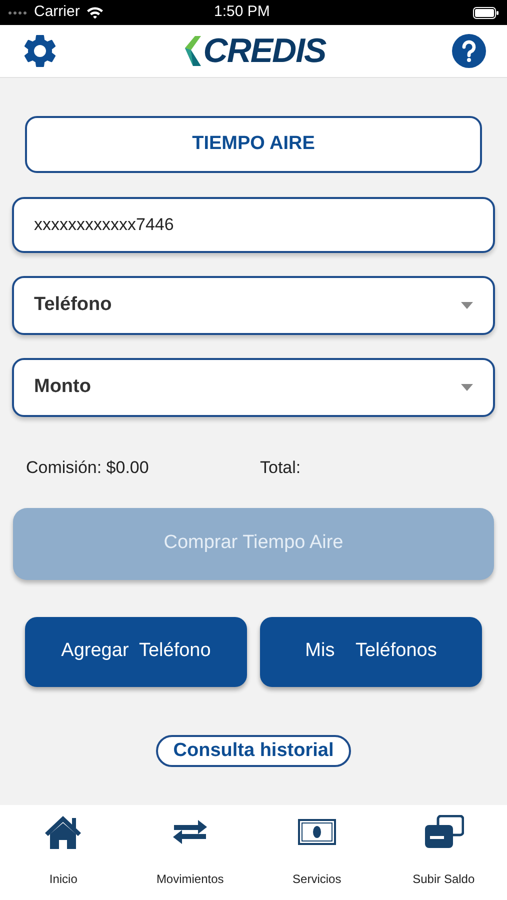  Describe the element at coordinates (317, 832) in the screenshot. I see `banknote-icon` at that location.